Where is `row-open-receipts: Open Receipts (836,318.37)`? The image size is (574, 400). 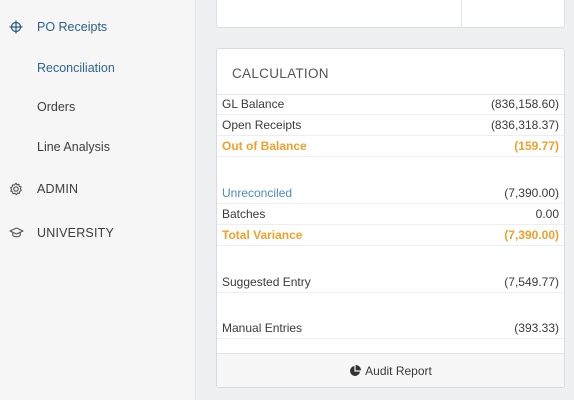 row-open-receipts: Open Receipts (836,318.37) is located at coordinates (390, 125).